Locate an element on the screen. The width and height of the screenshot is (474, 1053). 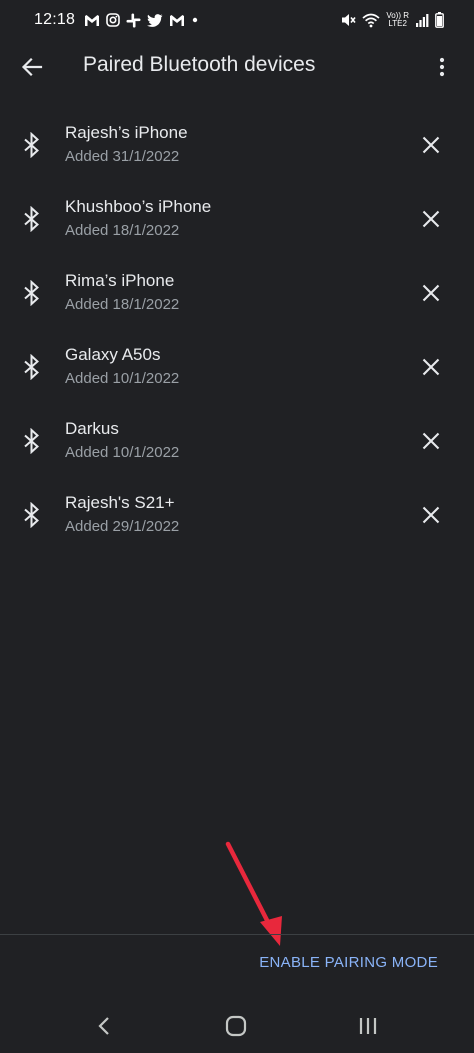
nav-home-button is located at coordinates (236, 1026).